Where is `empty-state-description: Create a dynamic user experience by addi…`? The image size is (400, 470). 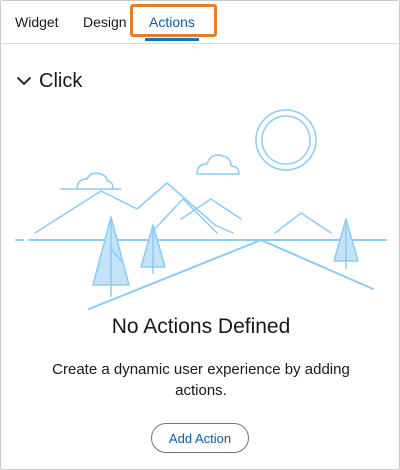
empty-state-description: Create a dynamic user experience by addi… is located at coordinates (201, 380).